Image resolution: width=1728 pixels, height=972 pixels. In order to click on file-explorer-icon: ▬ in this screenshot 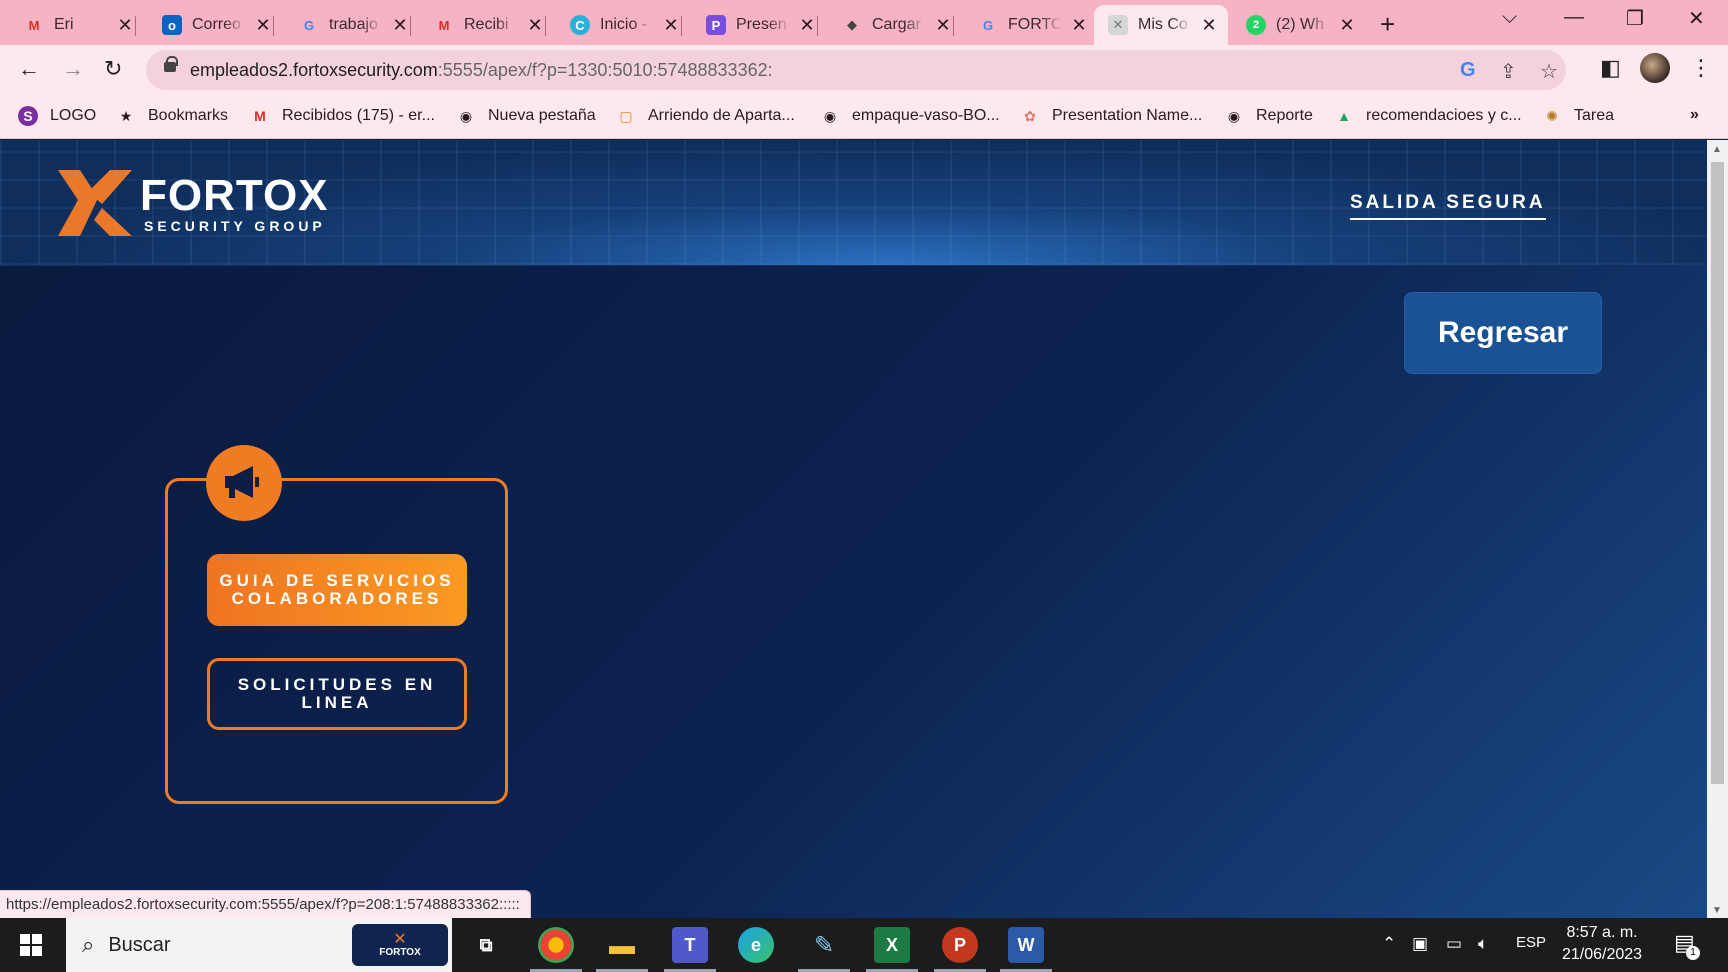, I will do `click(622, 949)`.